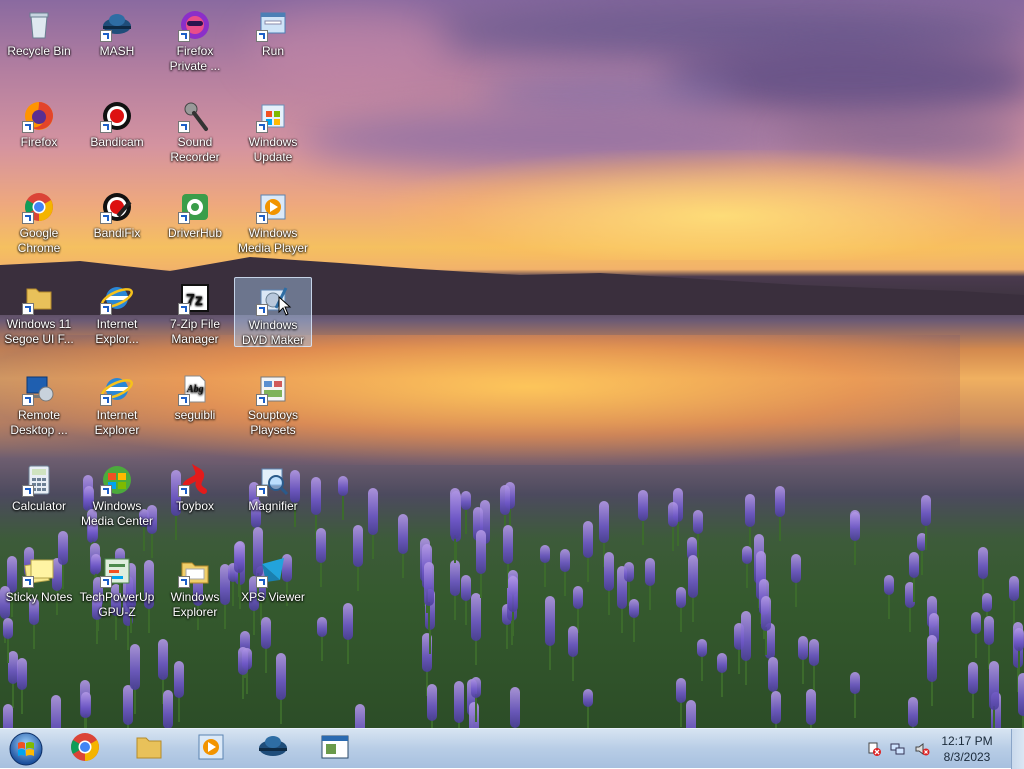  Describe the element at coordinates (273, 403) in the screenshot. I see `desktop-icon-souptoys-playsets: Souptoys Playsets` at that location.